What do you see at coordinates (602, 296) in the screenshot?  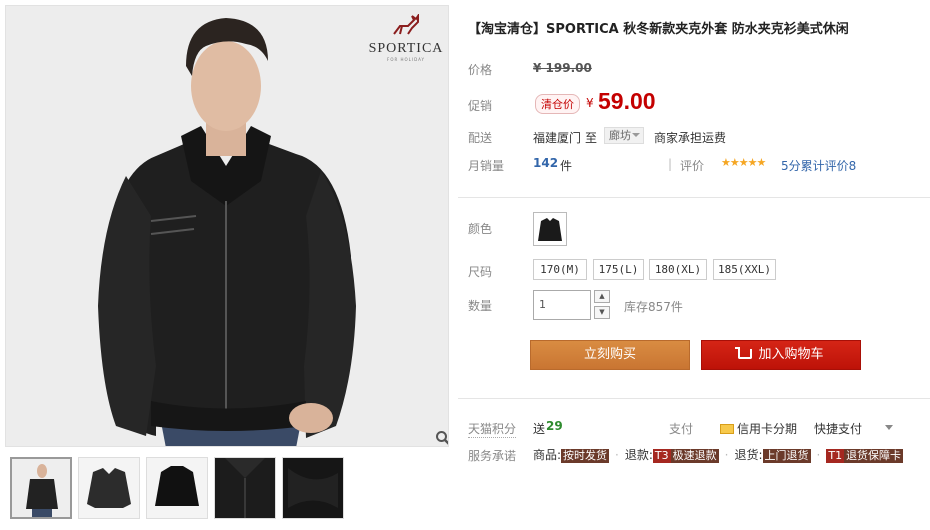 I see `quantity-up-button: ▲` at bounding box center [602, 296].